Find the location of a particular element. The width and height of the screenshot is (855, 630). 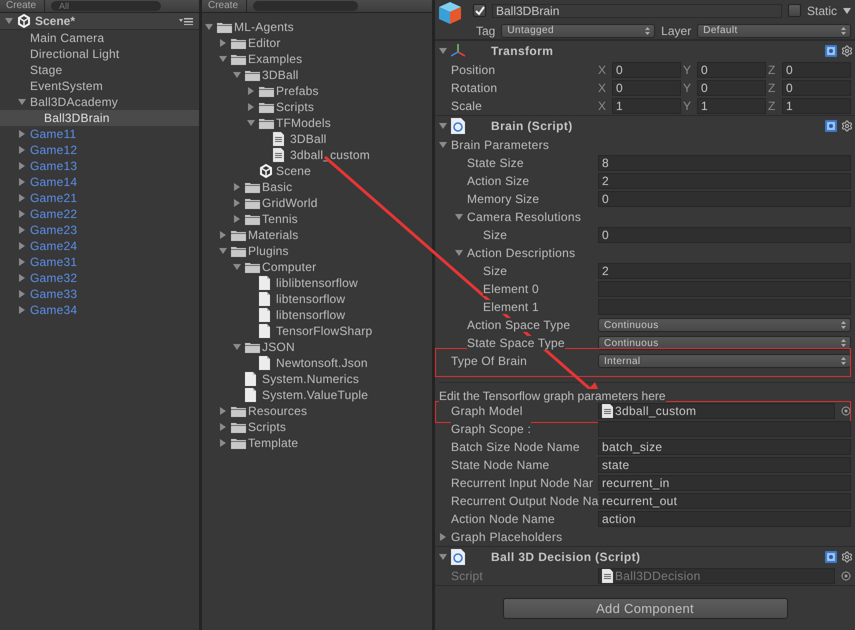

component-header: Brain (Script) is located at coordinates (645, 125).